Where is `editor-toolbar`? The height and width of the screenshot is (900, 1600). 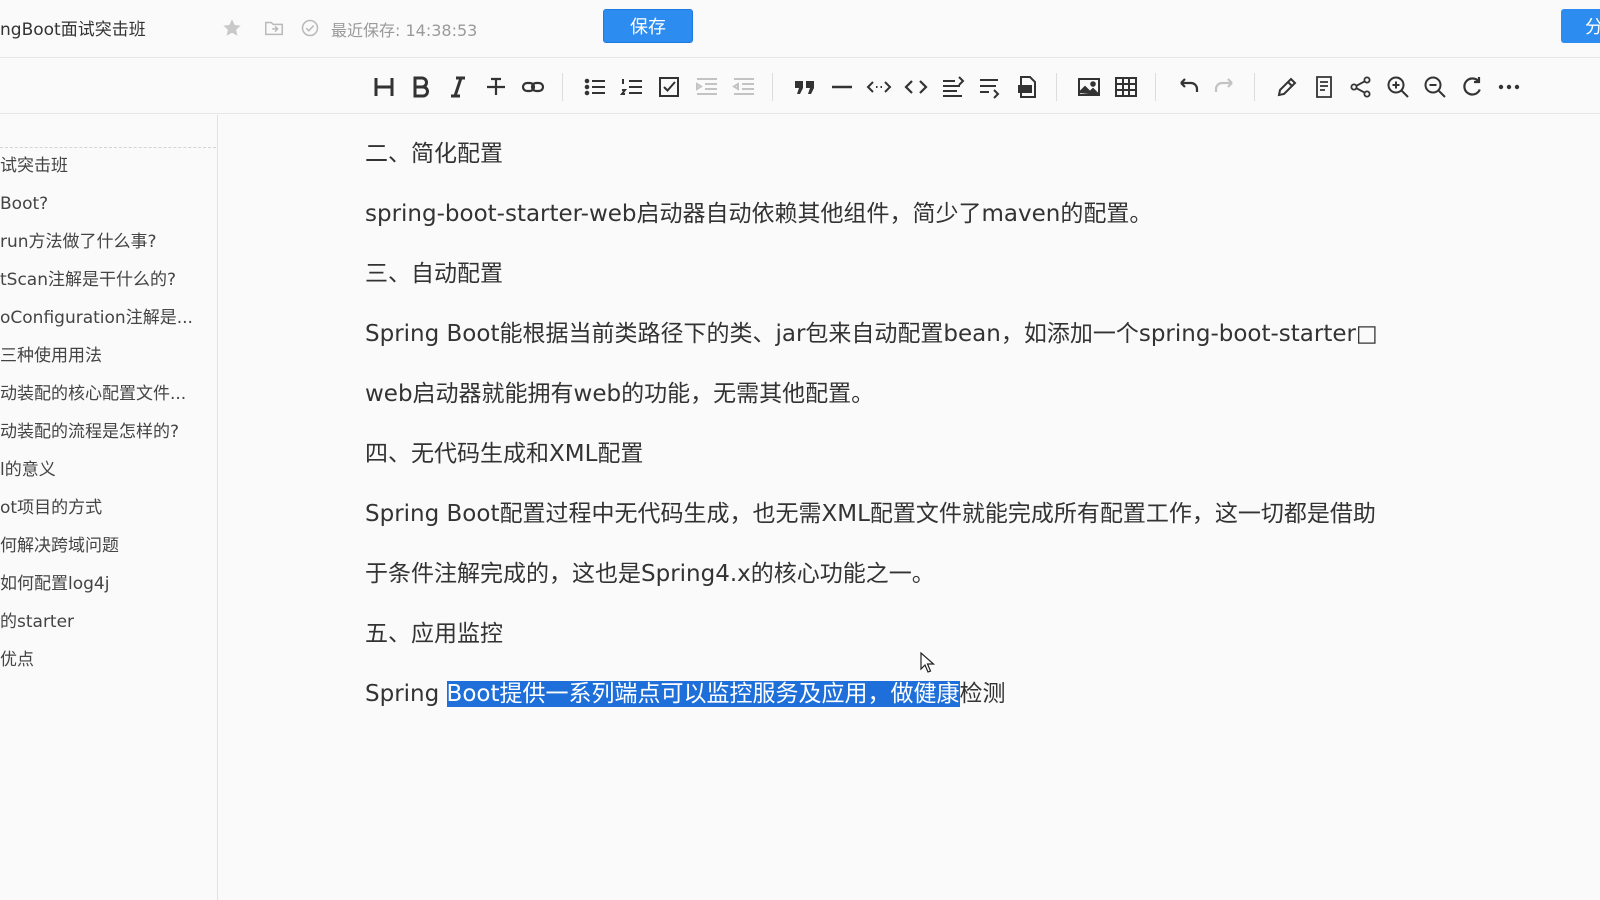 editor-toolbar is located at coordinates (800, 86).